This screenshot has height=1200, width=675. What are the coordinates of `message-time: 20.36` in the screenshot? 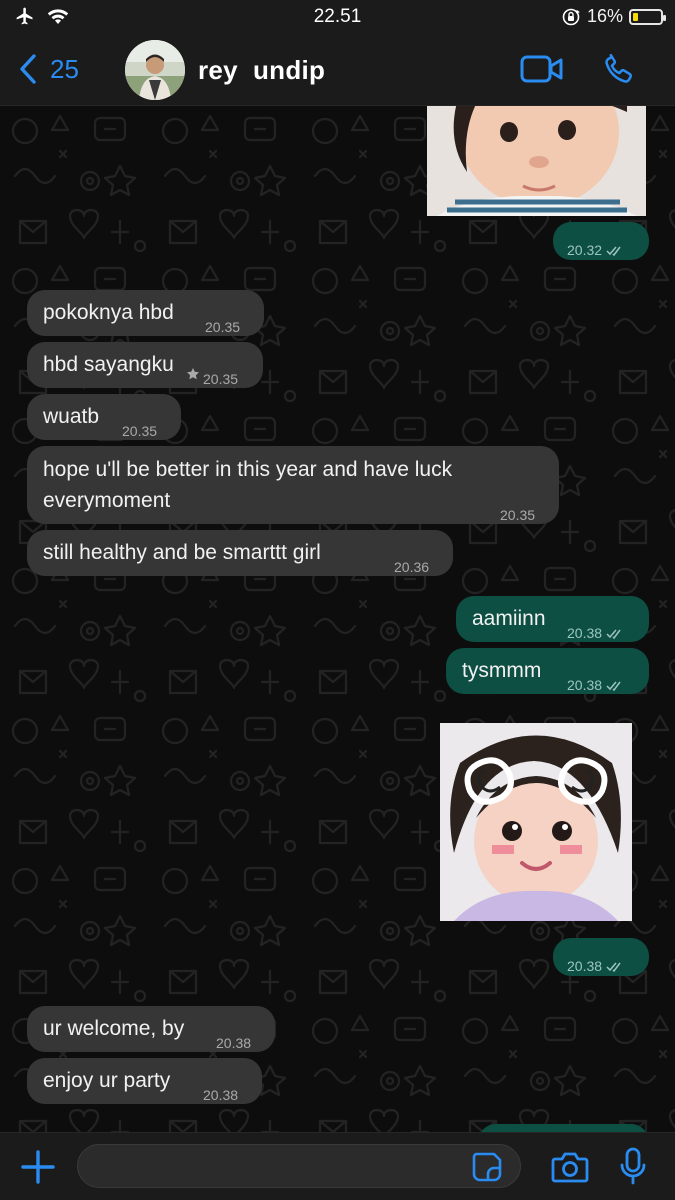 It's located at (412, 567).